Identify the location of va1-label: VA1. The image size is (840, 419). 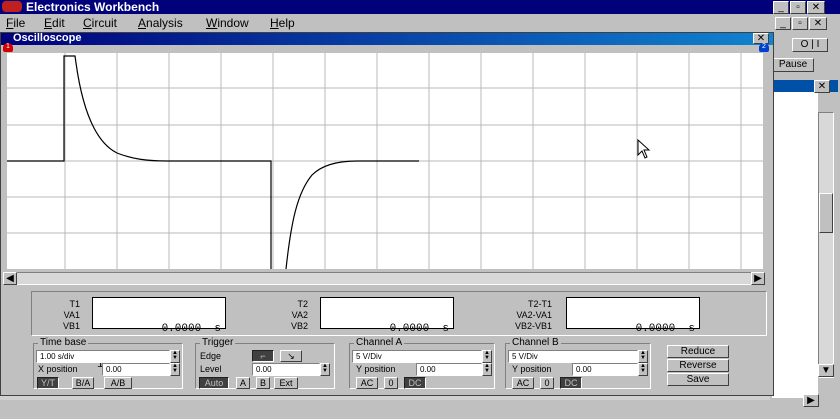
(71, 315).